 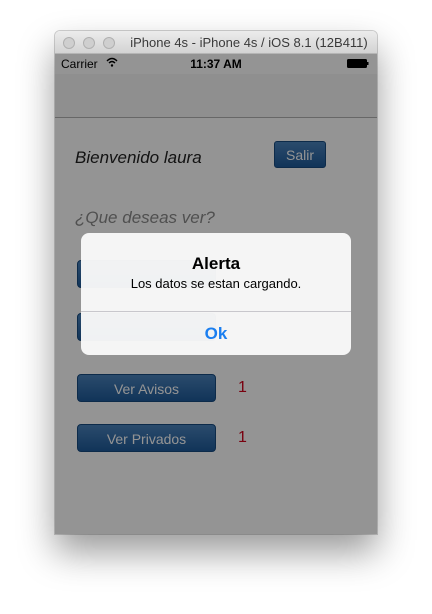 I want to click on window-titlebar: iPhone 4s - iPhone 4s / iOS 8.1 (12B411), so click(x=216, y=42).